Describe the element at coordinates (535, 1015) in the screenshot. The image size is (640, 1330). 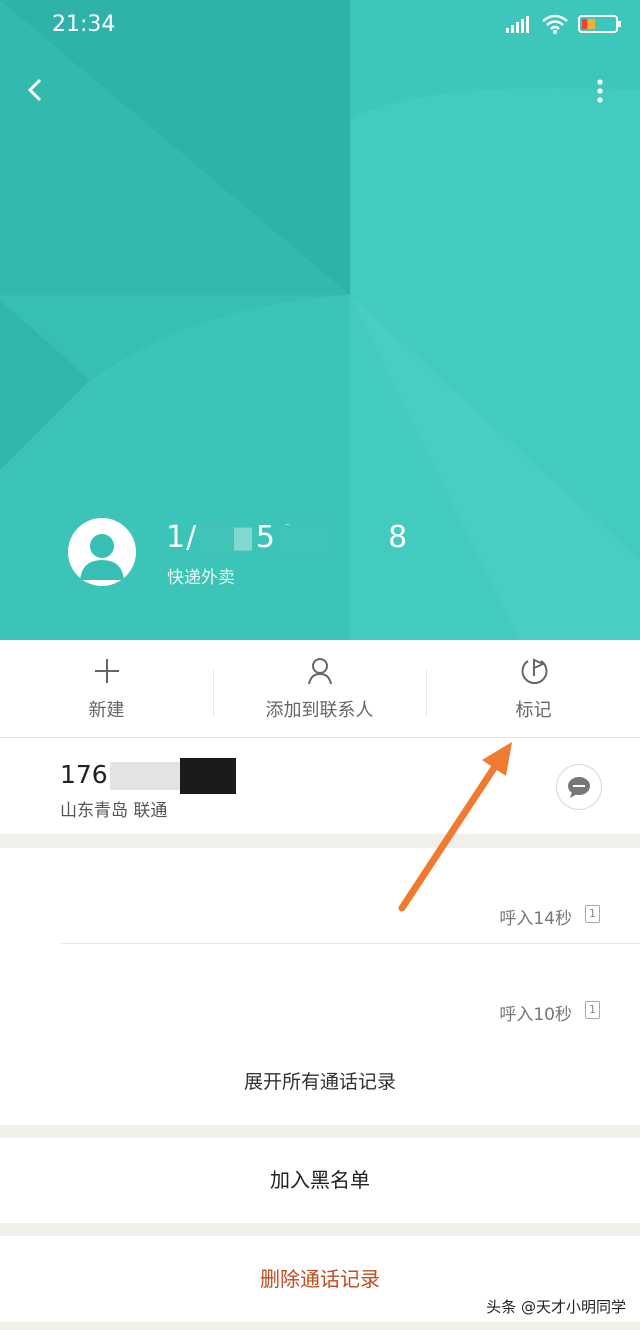
I see `call-info: 呼入10秒` at that location.